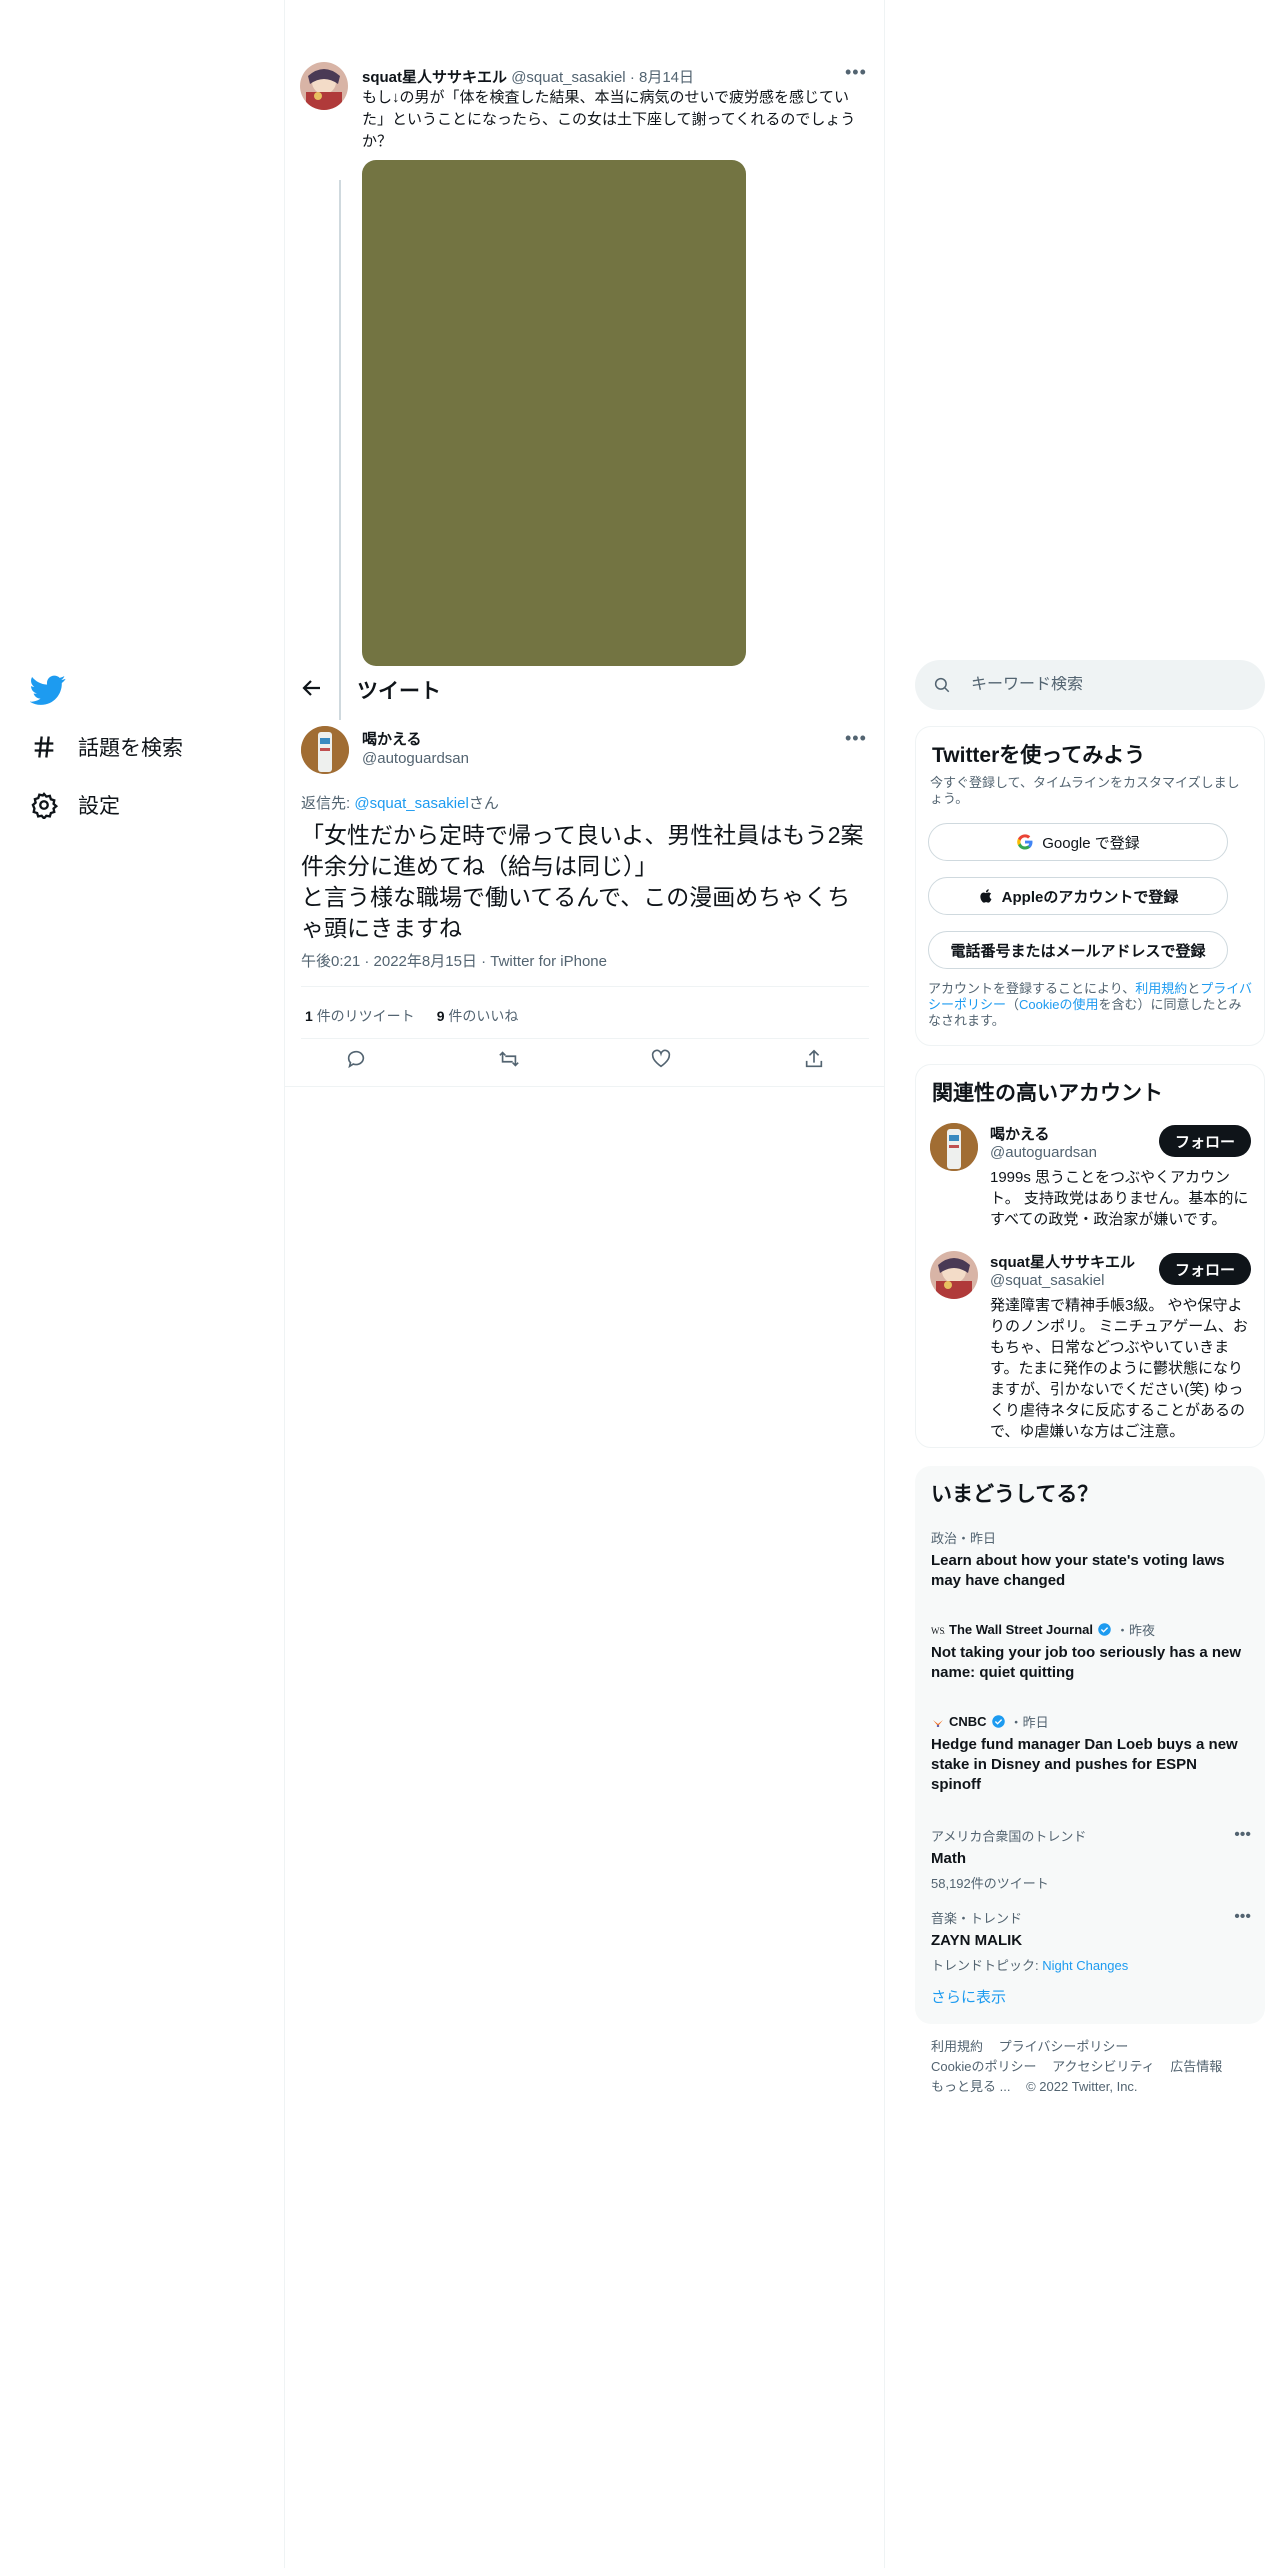 The image size is (1284, 2568). Describe the element at coordinates (814, 1059) in the screenshot. I see `share-icon` at that location.